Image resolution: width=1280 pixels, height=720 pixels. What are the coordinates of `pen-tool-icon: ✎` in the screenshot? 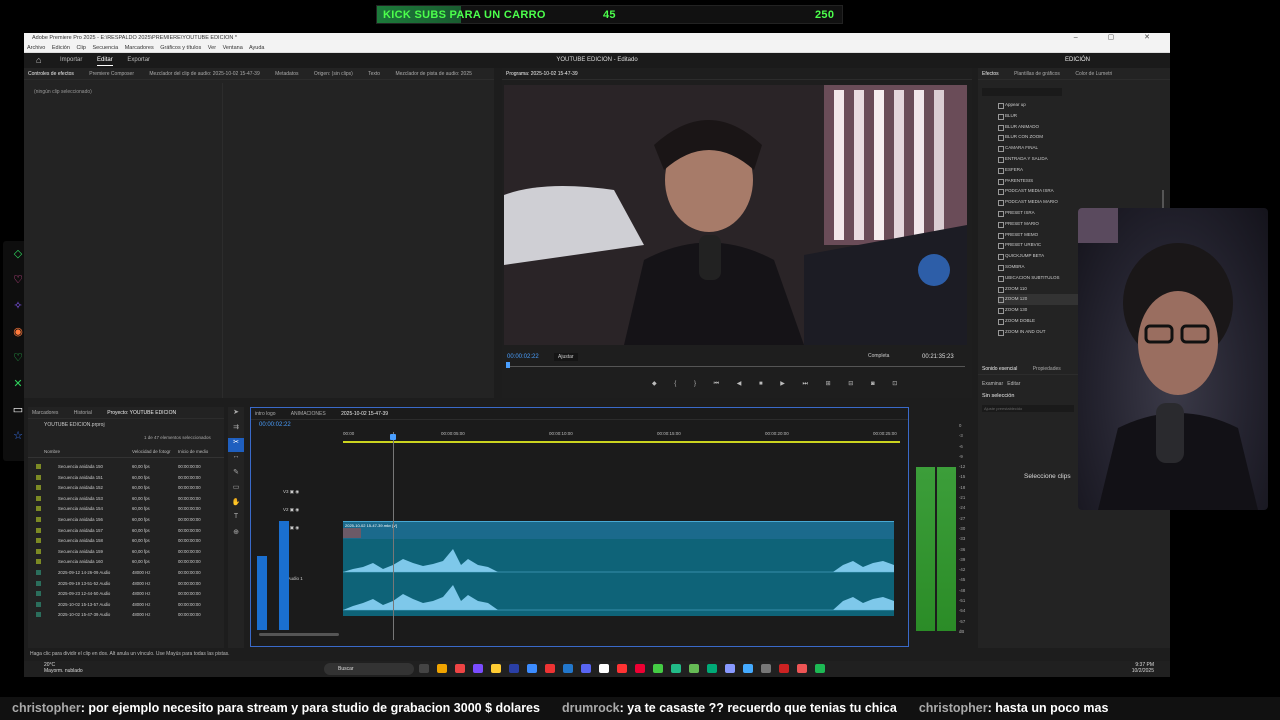 It's located at (236, 475).